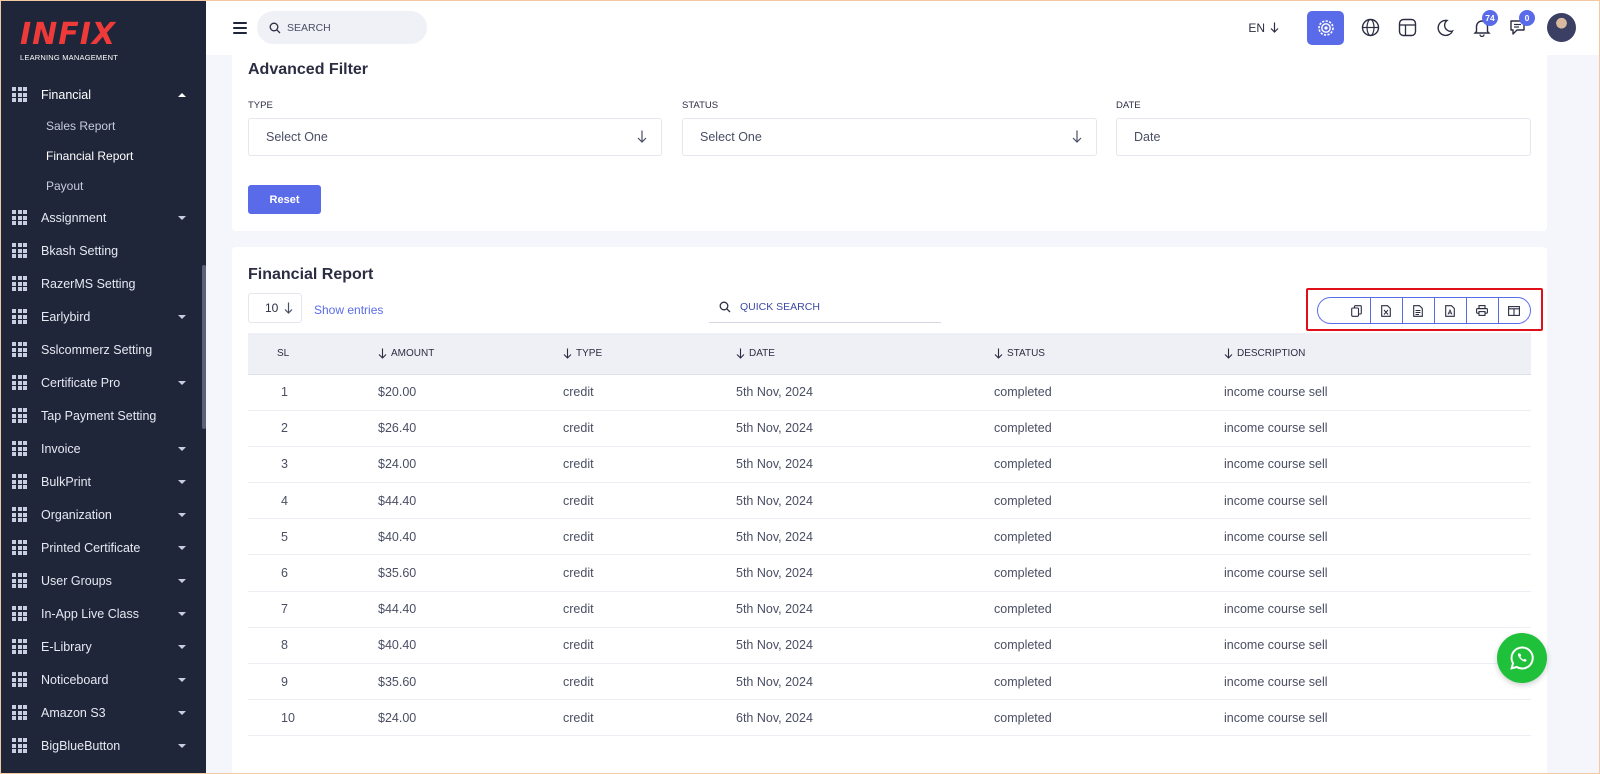 The width and height of the screenshot is (1600, 774). Describe the element at coordinates (865, 354) in the screenshot. I see `column-header-date: DATE` at that location.